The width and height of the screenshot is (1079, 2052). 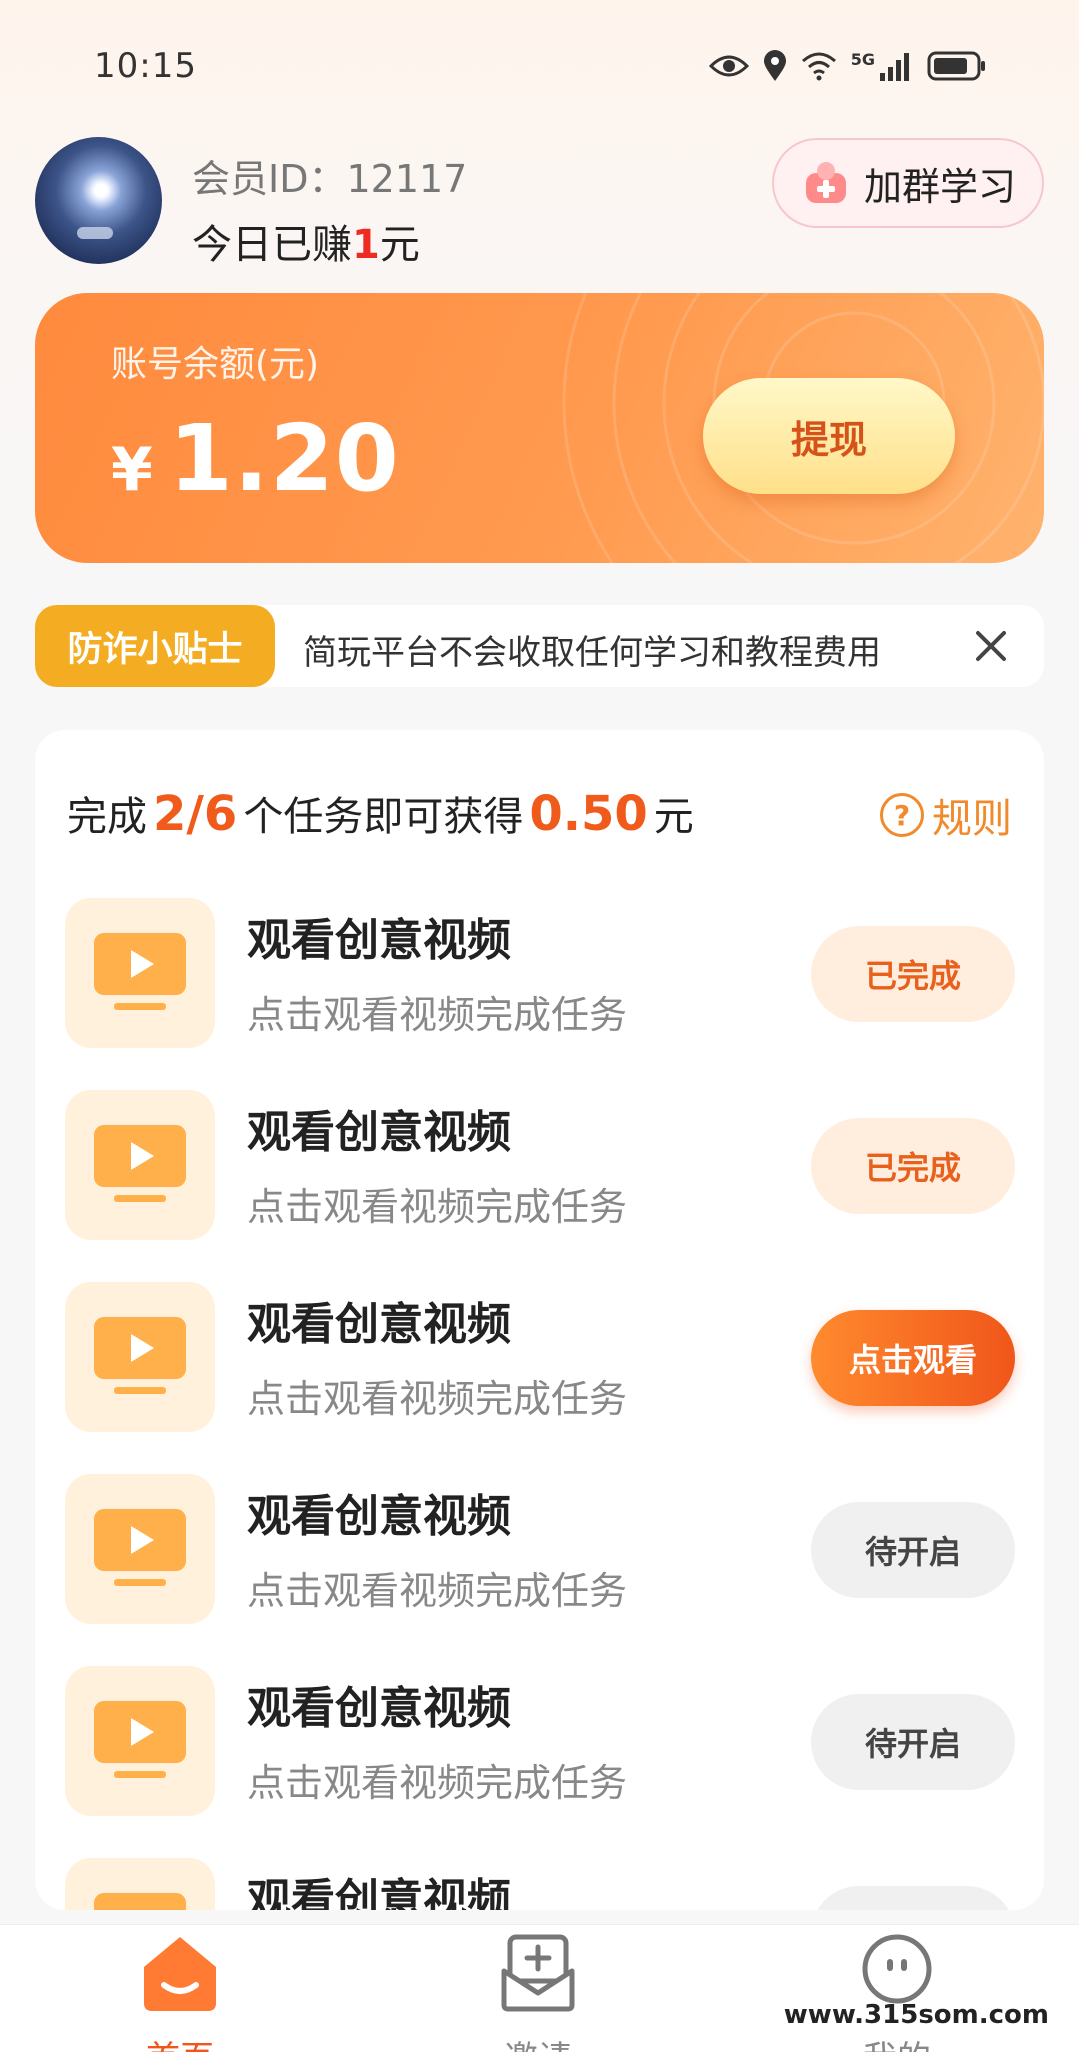 What do you see at coordinates (155, 646) in the screenshot?
I see `tip-tag: 防诈小贴士` at bounding box center [155, 646].